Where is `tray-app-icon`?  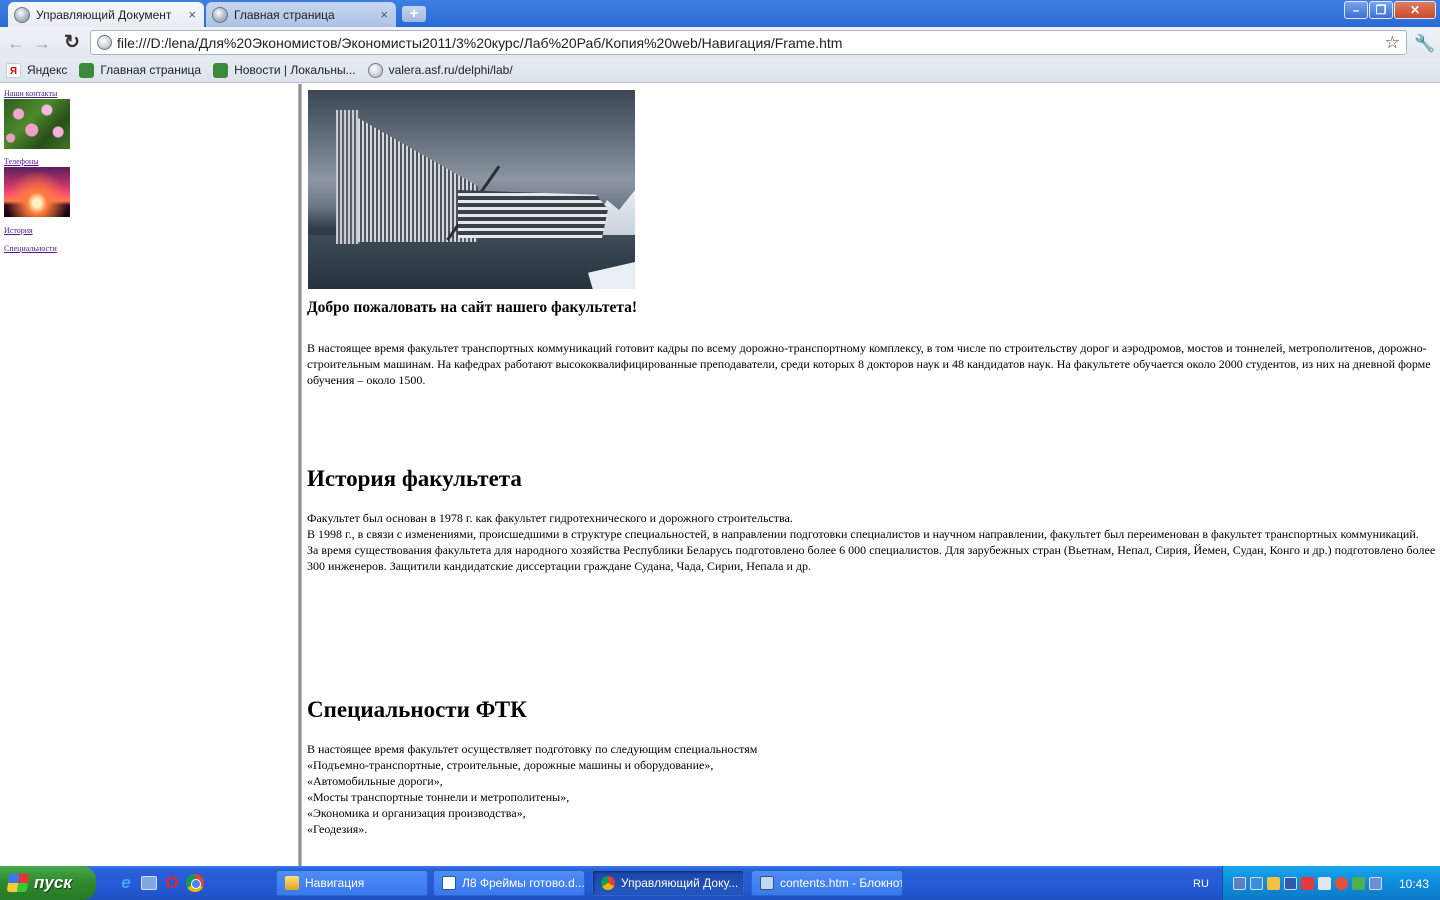 tray-app-icon is located at coordinates (1273, 883).